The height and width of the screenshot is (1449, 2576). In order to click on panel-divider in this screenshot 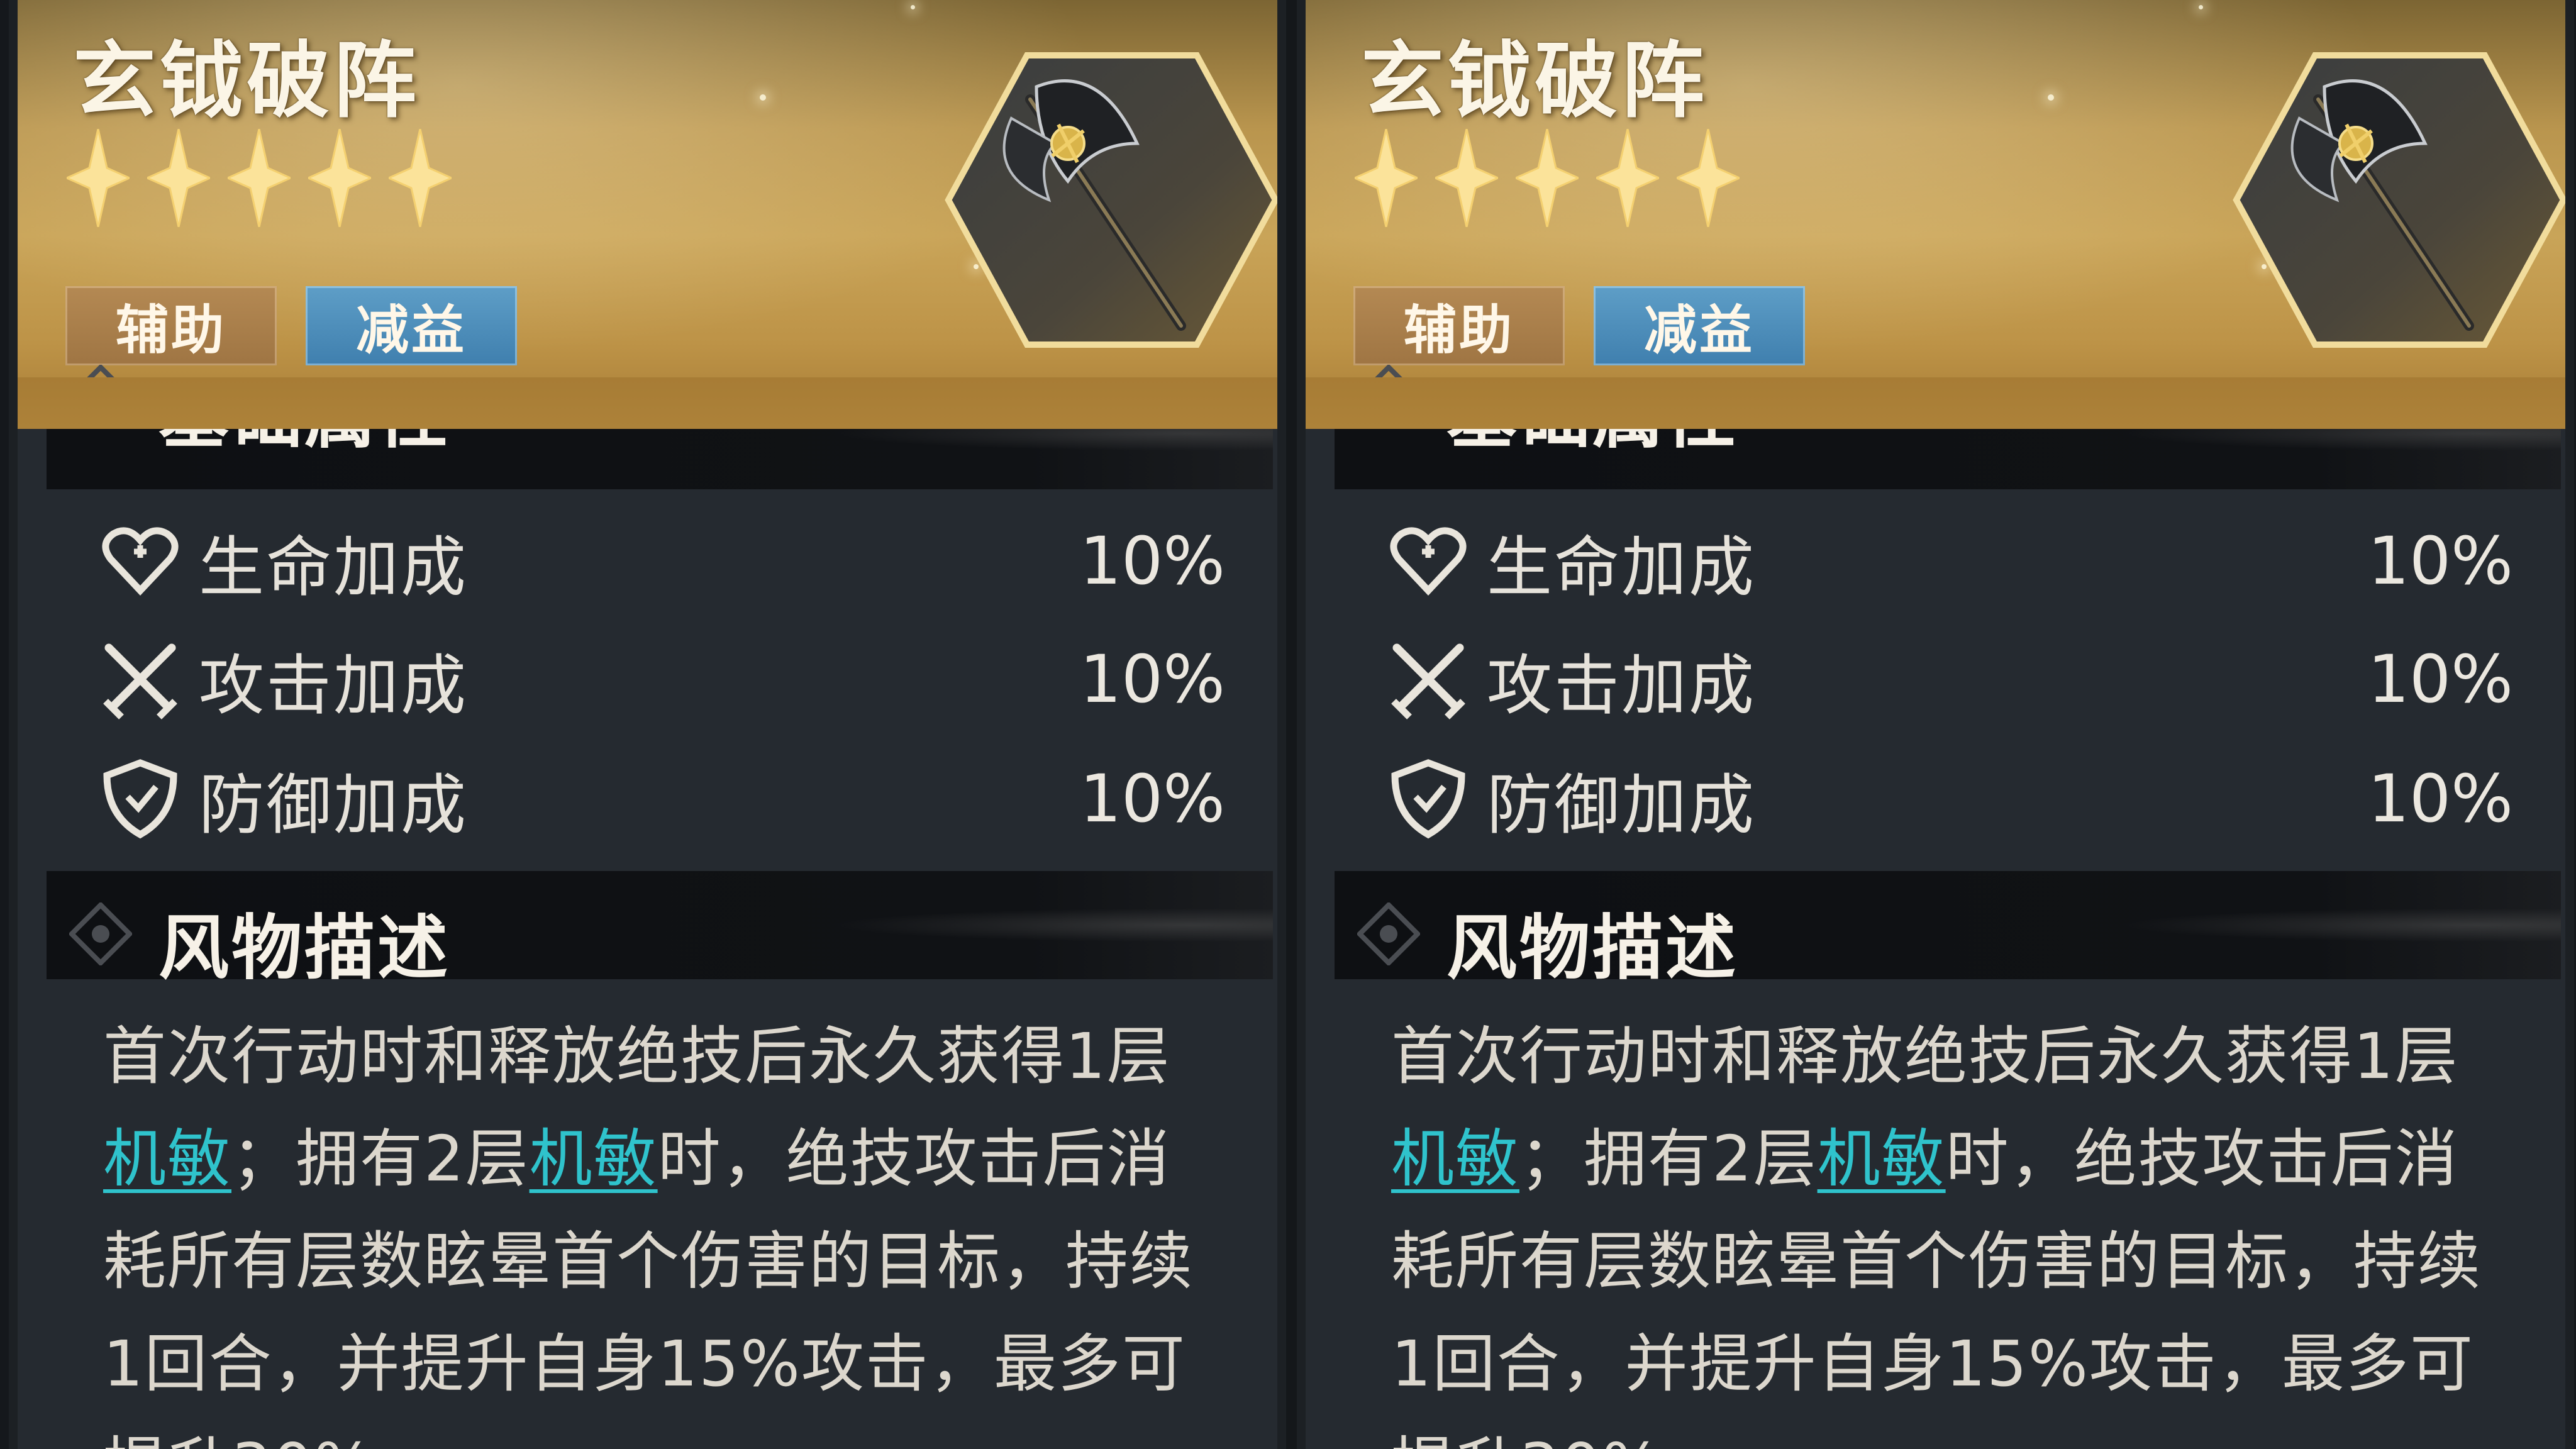, I will do `click(1291, 724)`.